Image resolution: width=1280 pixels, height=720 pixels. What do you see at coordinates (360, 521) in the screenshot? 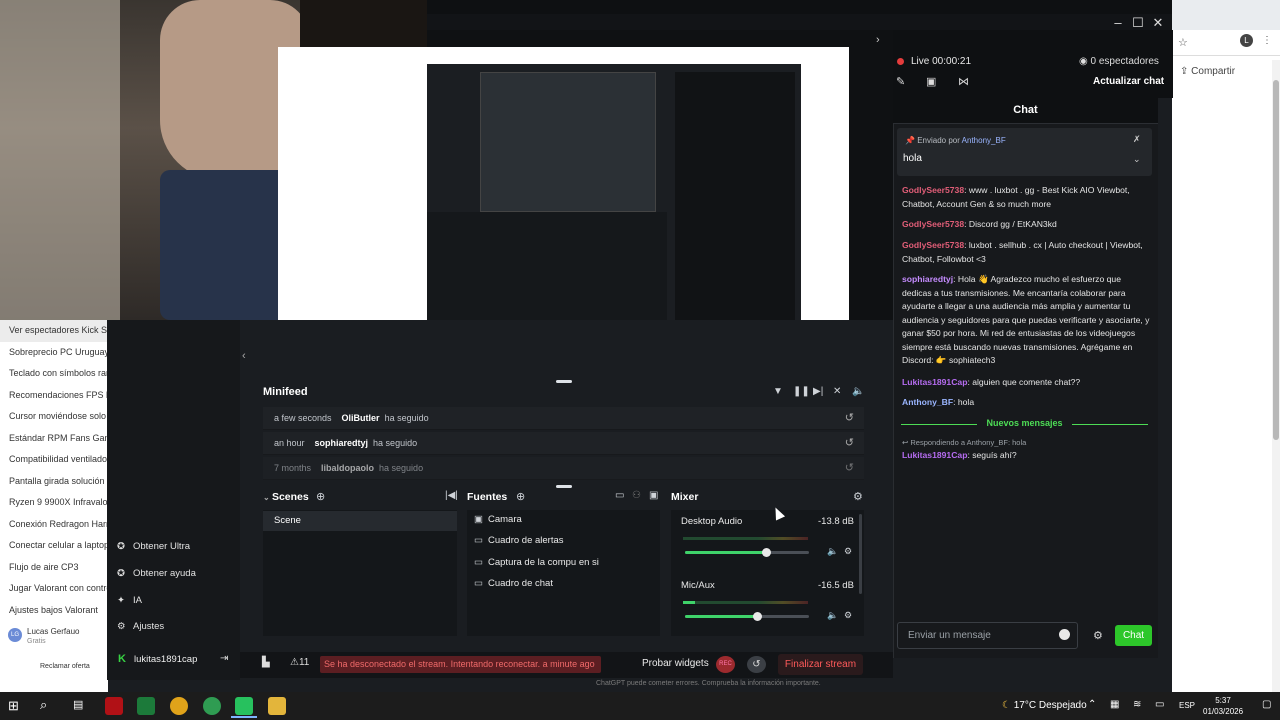
I see `scene-item: Scene` at bounding box center [360, 521].